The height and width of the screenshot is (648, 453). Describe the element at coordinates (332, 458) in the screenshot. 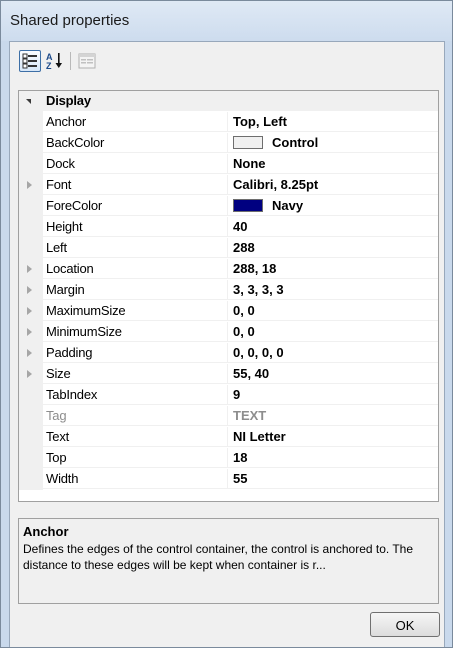

I see `property-value: 18` at that location.